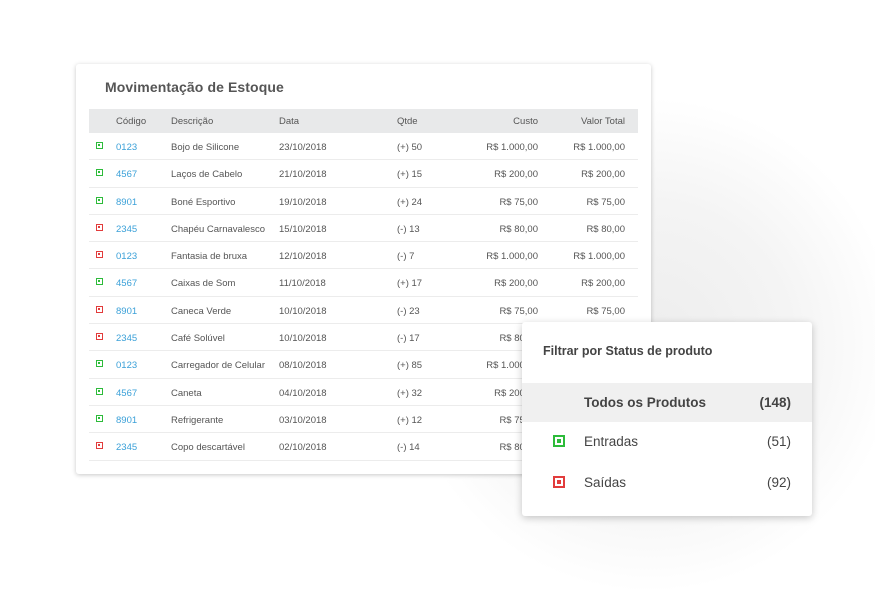  What do you see at coordinates (778, 441) in the screenshot?
I see `filter-option-count: (51)` at bounding box center [778, 441].